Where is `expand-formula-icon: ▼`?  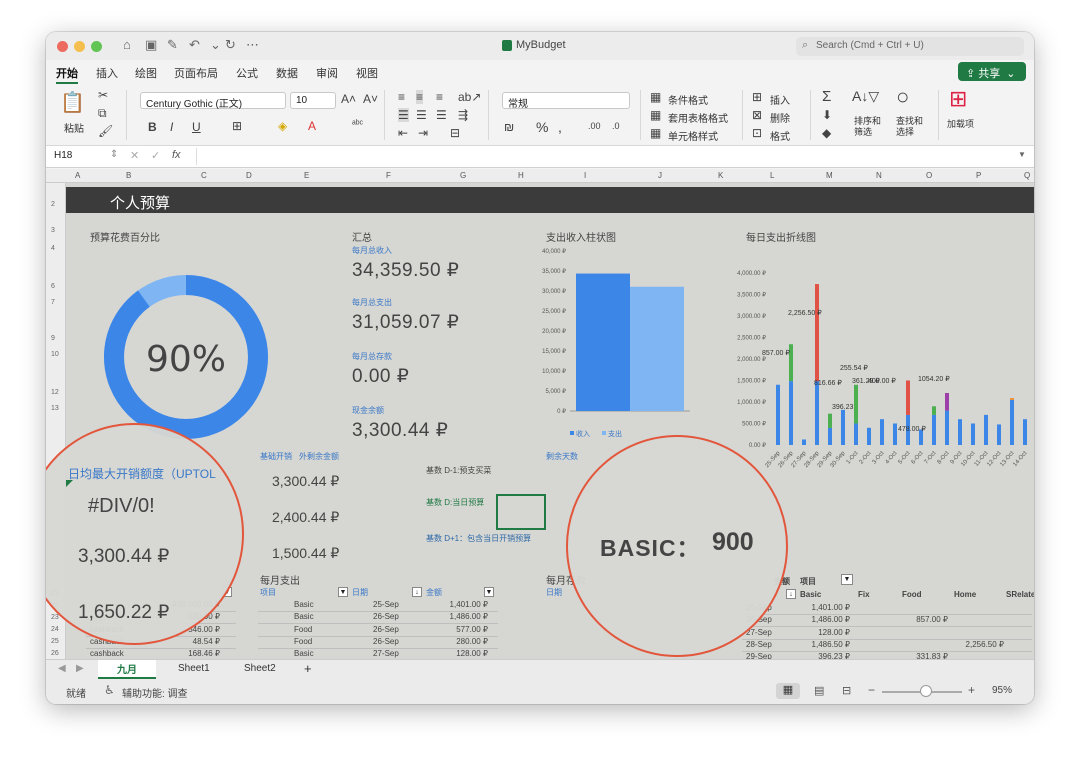
expand-formula-icon: ▼ is located at coordinates (1022, 154).